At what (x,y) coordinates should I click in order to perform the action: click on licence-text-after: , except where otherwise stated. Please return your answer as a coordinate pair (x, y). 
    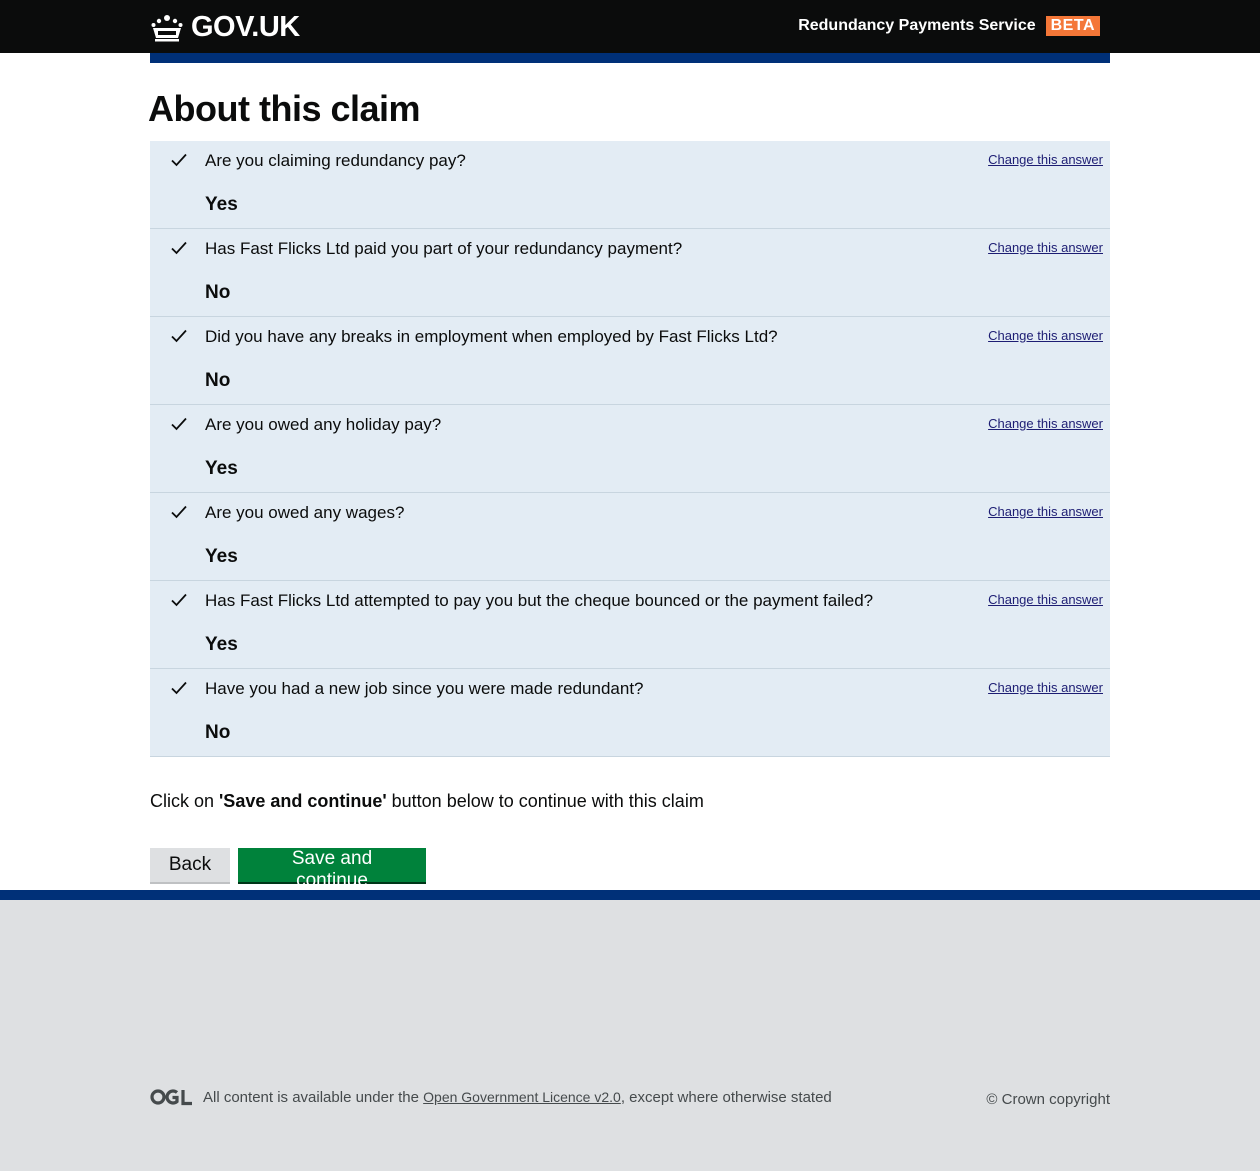
    Looking at the image, I should click on (726, 1097).